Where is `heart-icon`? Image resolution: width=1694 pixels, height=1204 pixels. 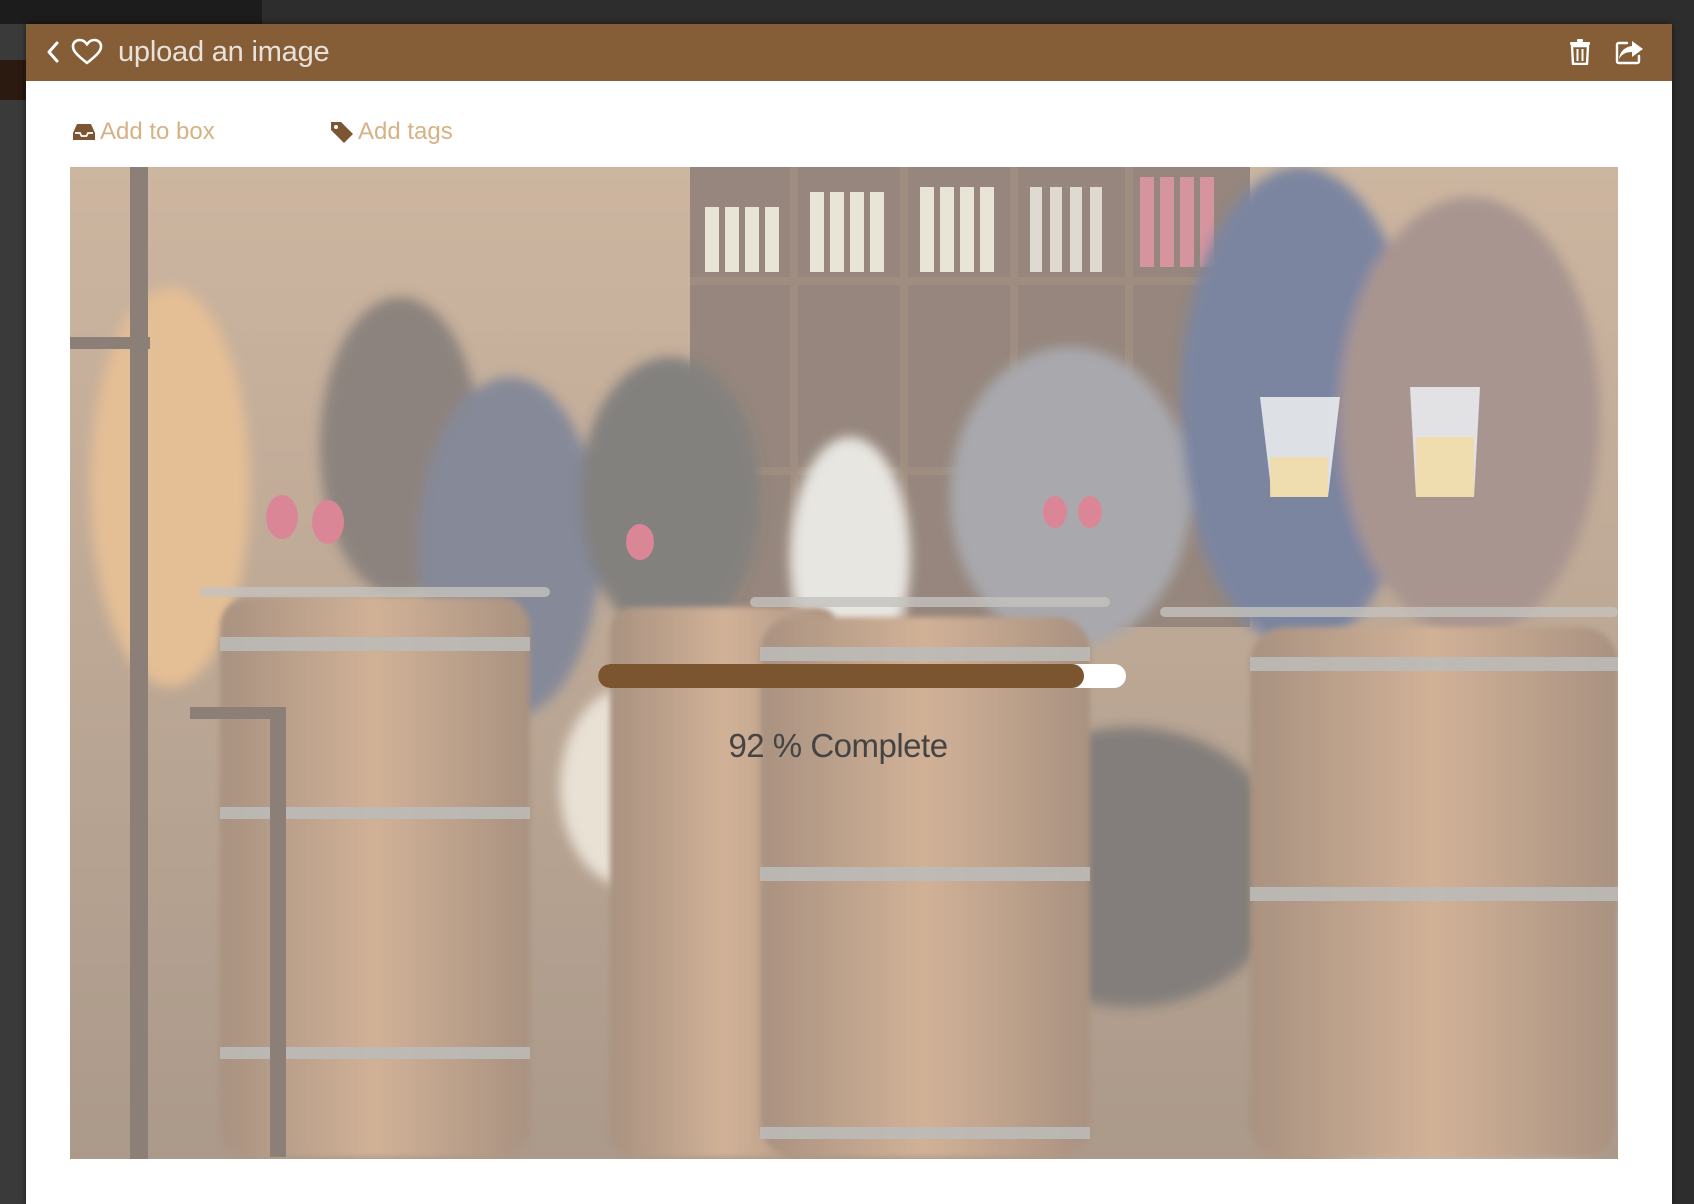
heart-icon is located at coordinates (87, 52).